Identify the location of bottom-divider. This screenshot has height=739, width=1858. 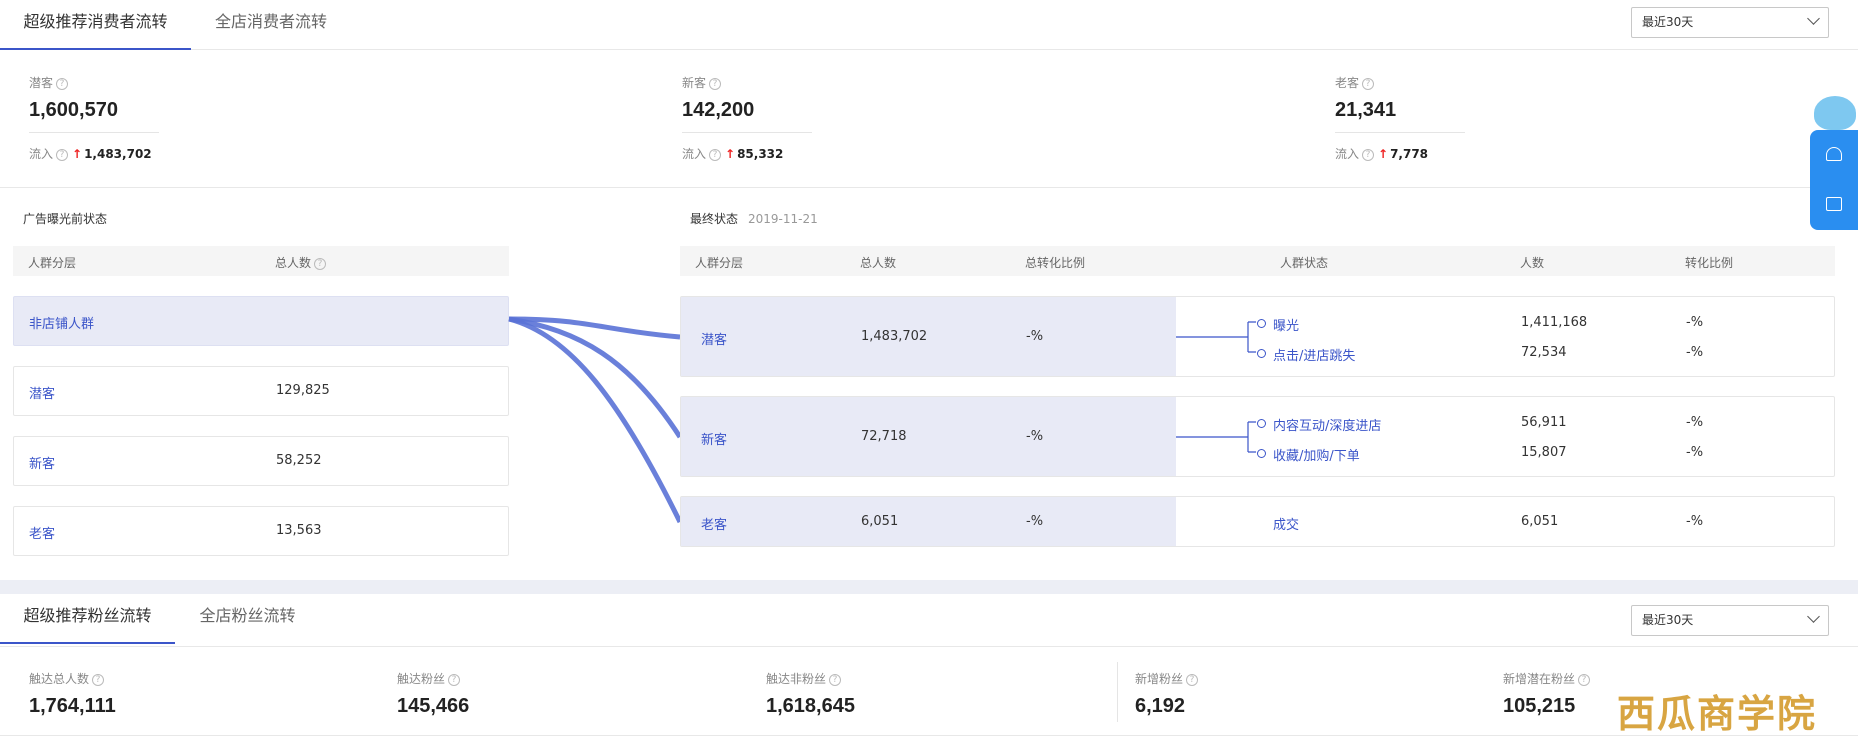
(929, 735).